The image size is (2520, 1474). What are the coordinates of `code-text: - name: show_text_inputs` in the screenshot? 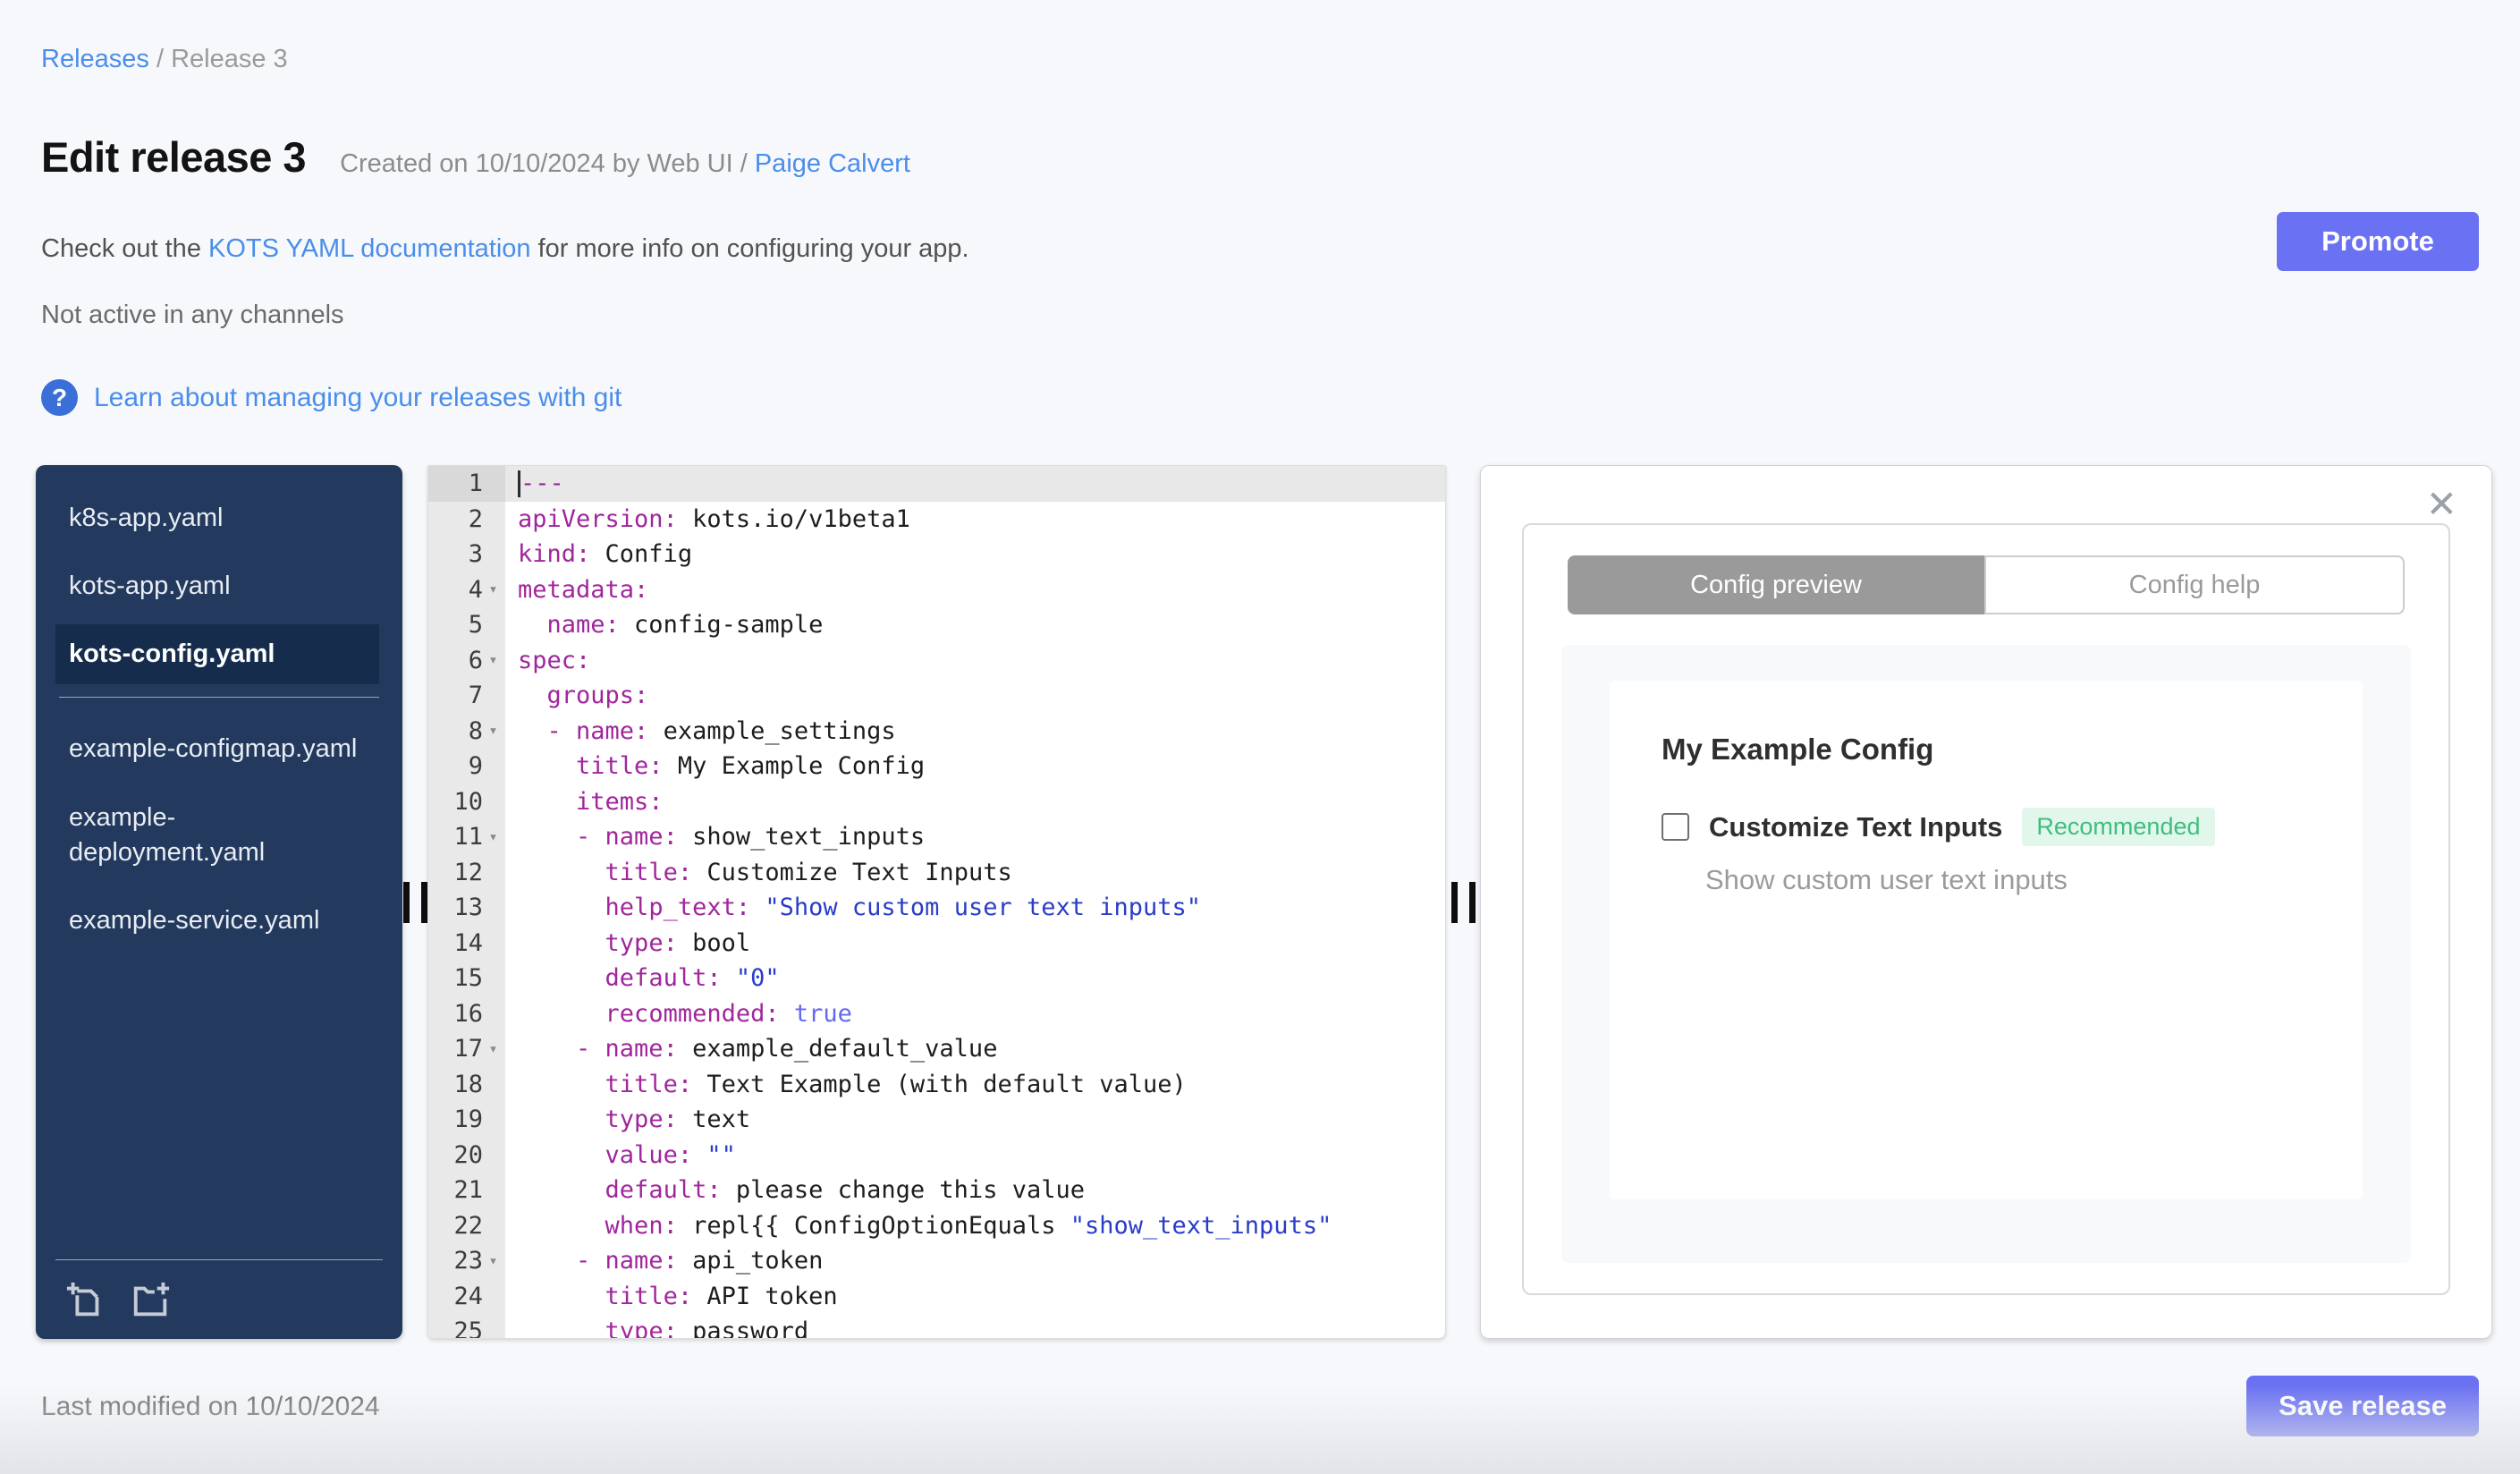 It's located at (751, 837).